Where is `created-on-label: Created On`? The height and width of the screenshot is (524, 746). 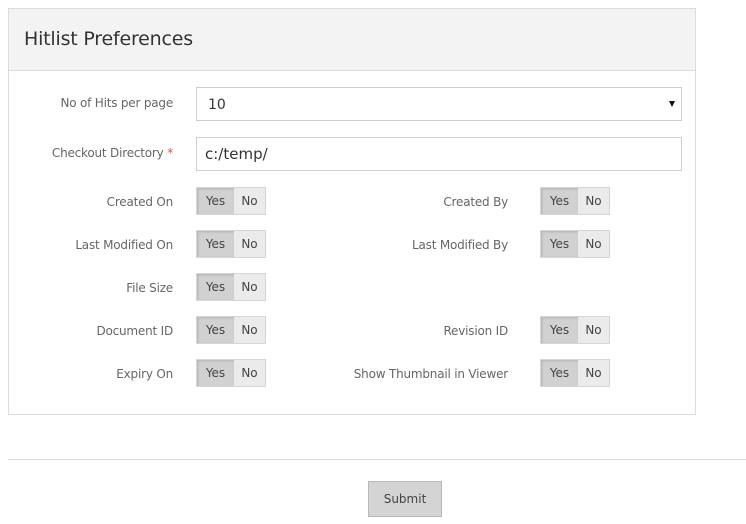 created-on-label: Created On is located at coordinates (140, 202).